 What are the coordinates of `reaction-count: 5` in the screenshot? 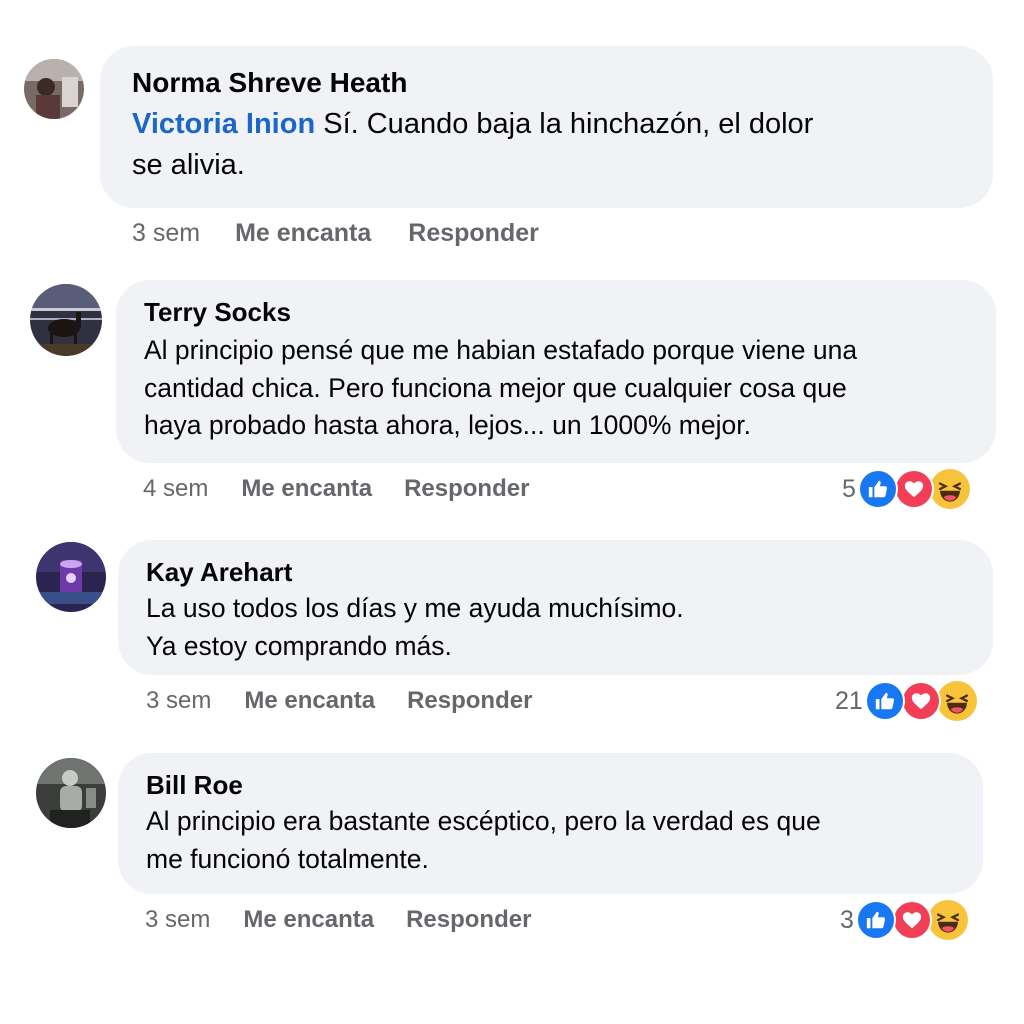 It's located at (849, 488).